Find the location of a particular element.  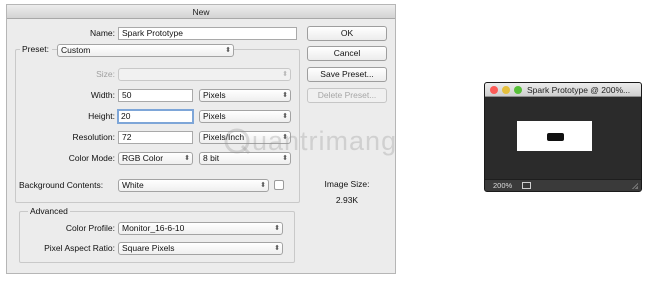

width-input: 50 is located at coordinates (155, 95).